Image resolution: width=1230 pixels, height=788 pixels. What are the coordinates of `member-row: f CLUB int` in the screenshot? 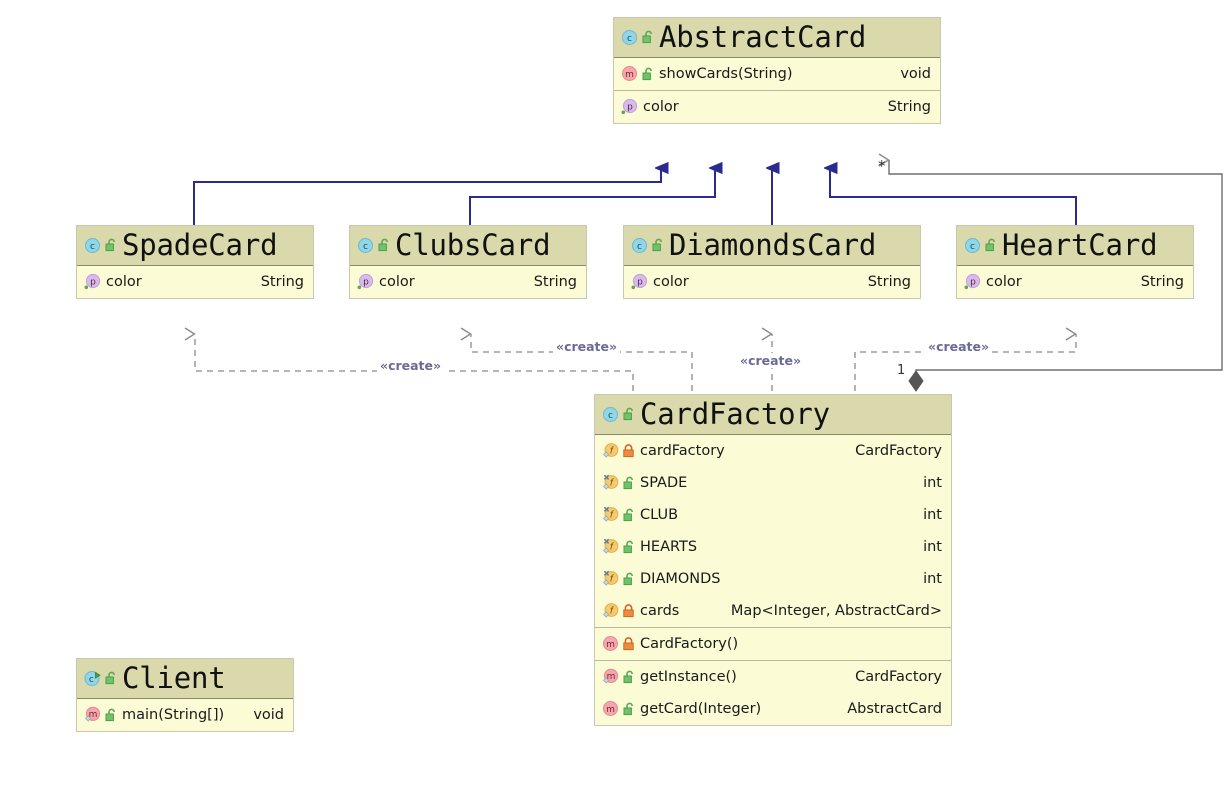 It's located at (773, 515).